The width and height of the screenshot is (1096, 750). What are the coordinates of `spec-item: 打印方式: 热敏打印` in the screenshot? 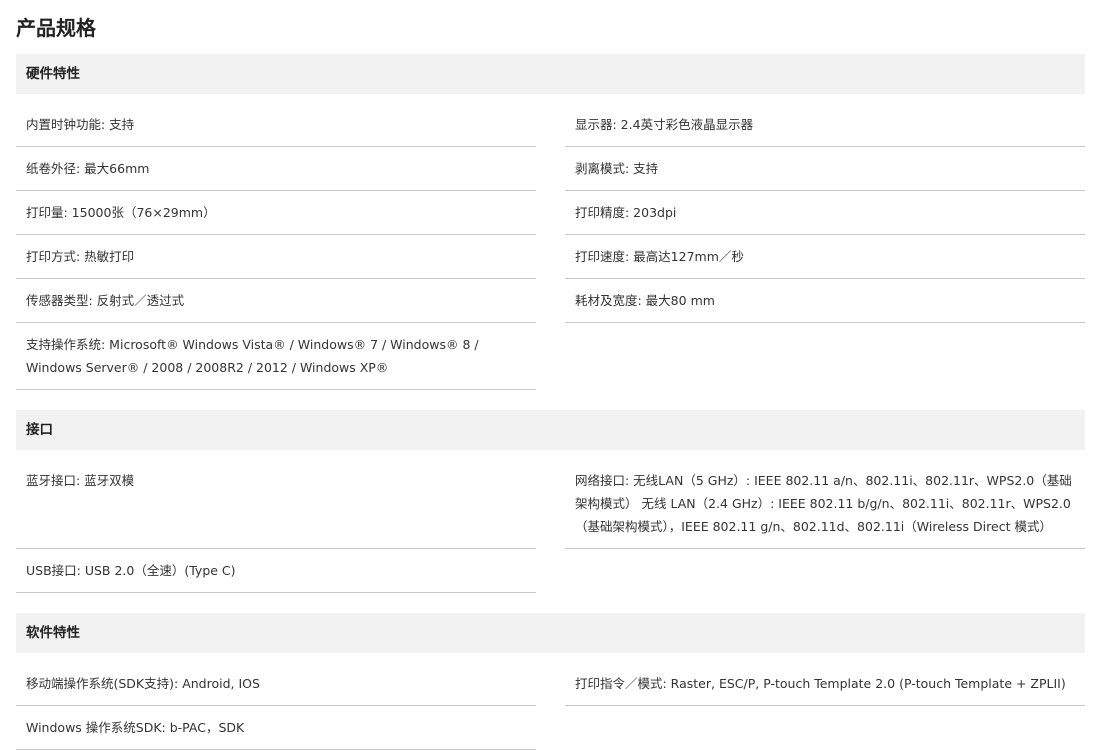 It's located at (276, 257).